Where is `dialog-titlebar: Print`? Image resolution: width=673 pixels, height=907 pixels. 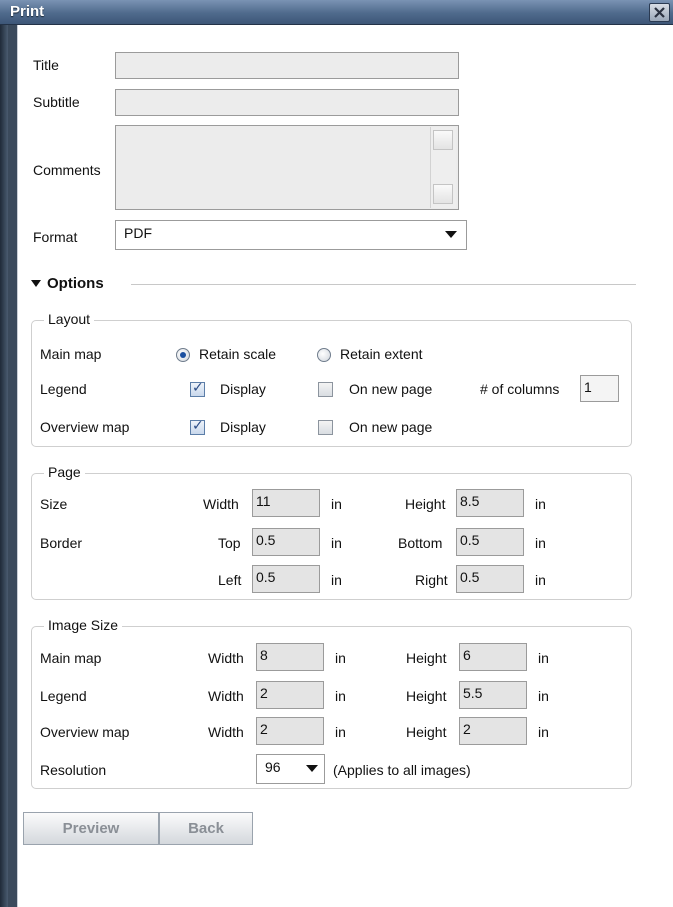 dialog-titlebar: Print is located at coordinates (336, 12).